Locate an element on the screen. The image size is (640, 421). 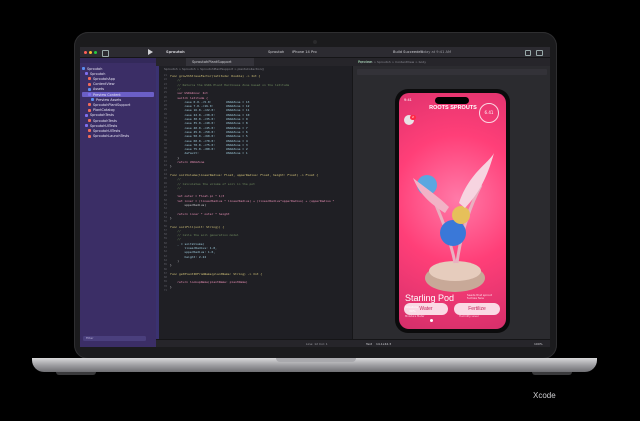
preview-controls is located at coordinates (452, 72).